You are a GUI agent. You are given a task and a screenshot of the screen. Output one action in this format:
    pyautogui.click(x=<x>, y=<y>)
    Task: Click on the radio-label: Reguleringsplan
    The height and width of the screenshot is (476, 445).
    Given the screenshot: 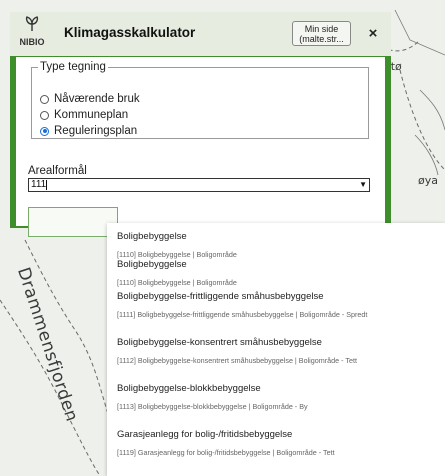 What is the action you would take?
    pyautogui.click(x=96, y=131)
    